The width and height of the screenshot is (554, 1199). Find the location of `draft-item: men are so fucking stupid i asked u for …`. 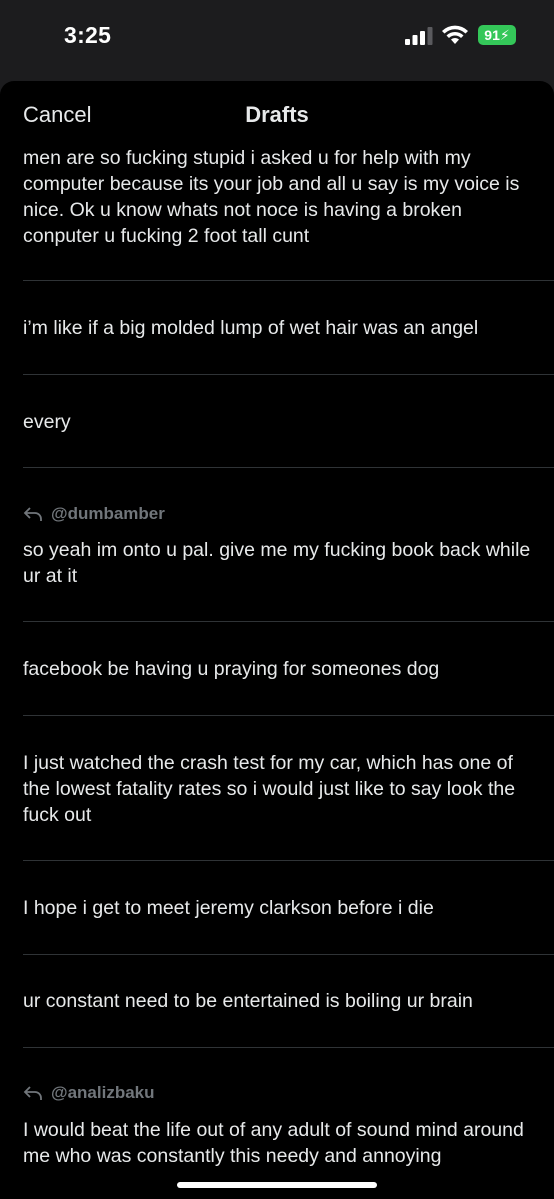

draft-item: men are so fucking stupid i asked u for … is located at coordinates (277, 197).